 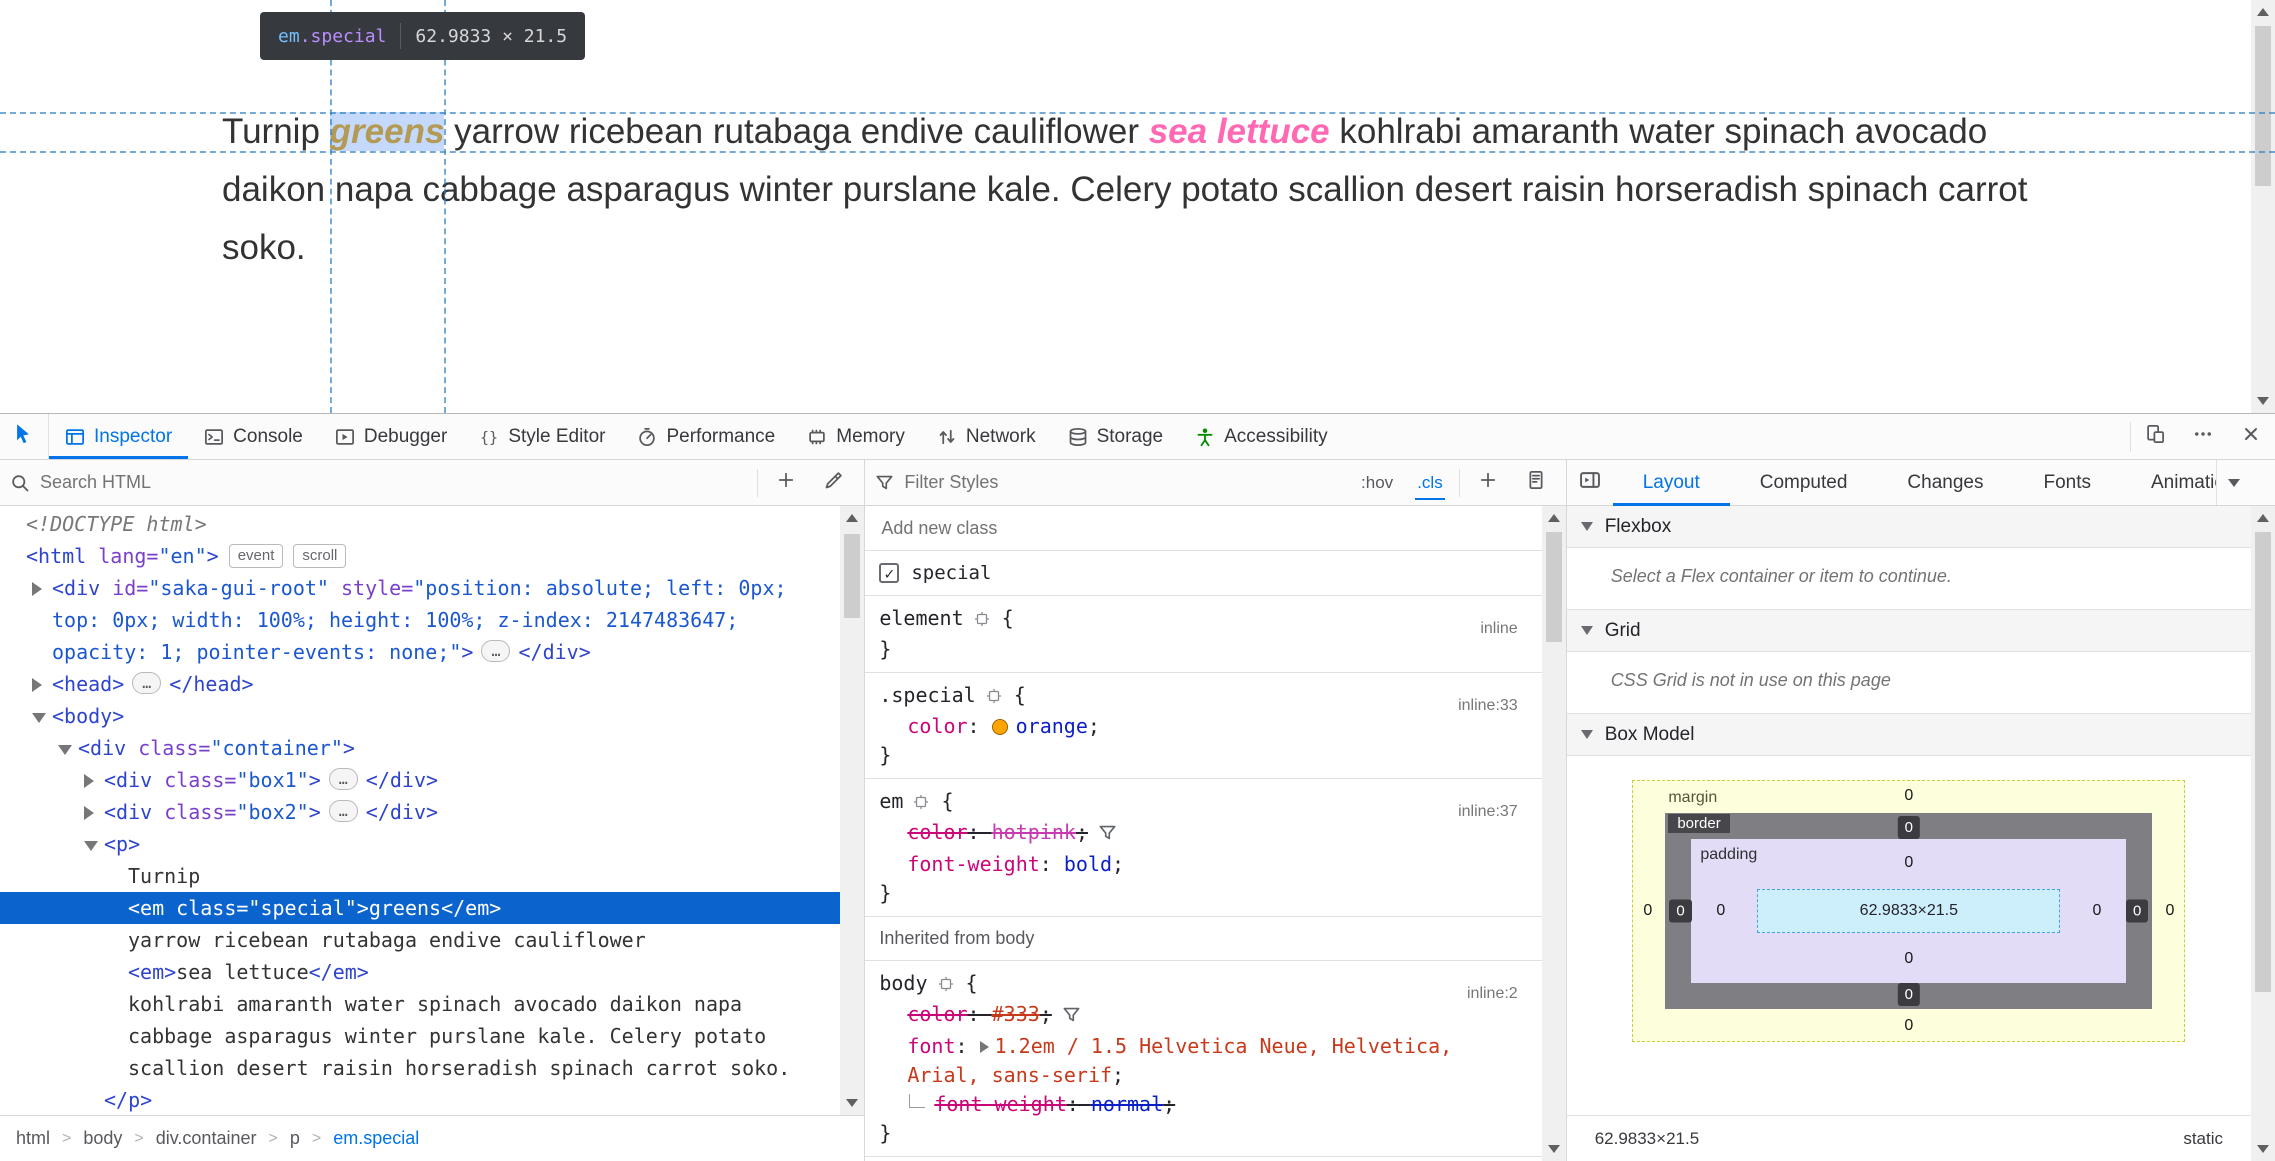 What do you see at coordinates (1909, 994) in the screenshot?
I see `border-bottom-value: 0` at bounding box center [1909, 994].